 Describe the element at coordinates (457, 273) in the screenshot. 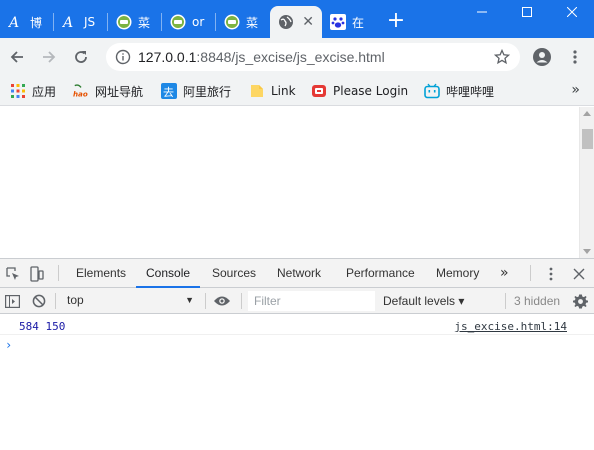

I see `devtools-tab-memory: Memory` at that location.